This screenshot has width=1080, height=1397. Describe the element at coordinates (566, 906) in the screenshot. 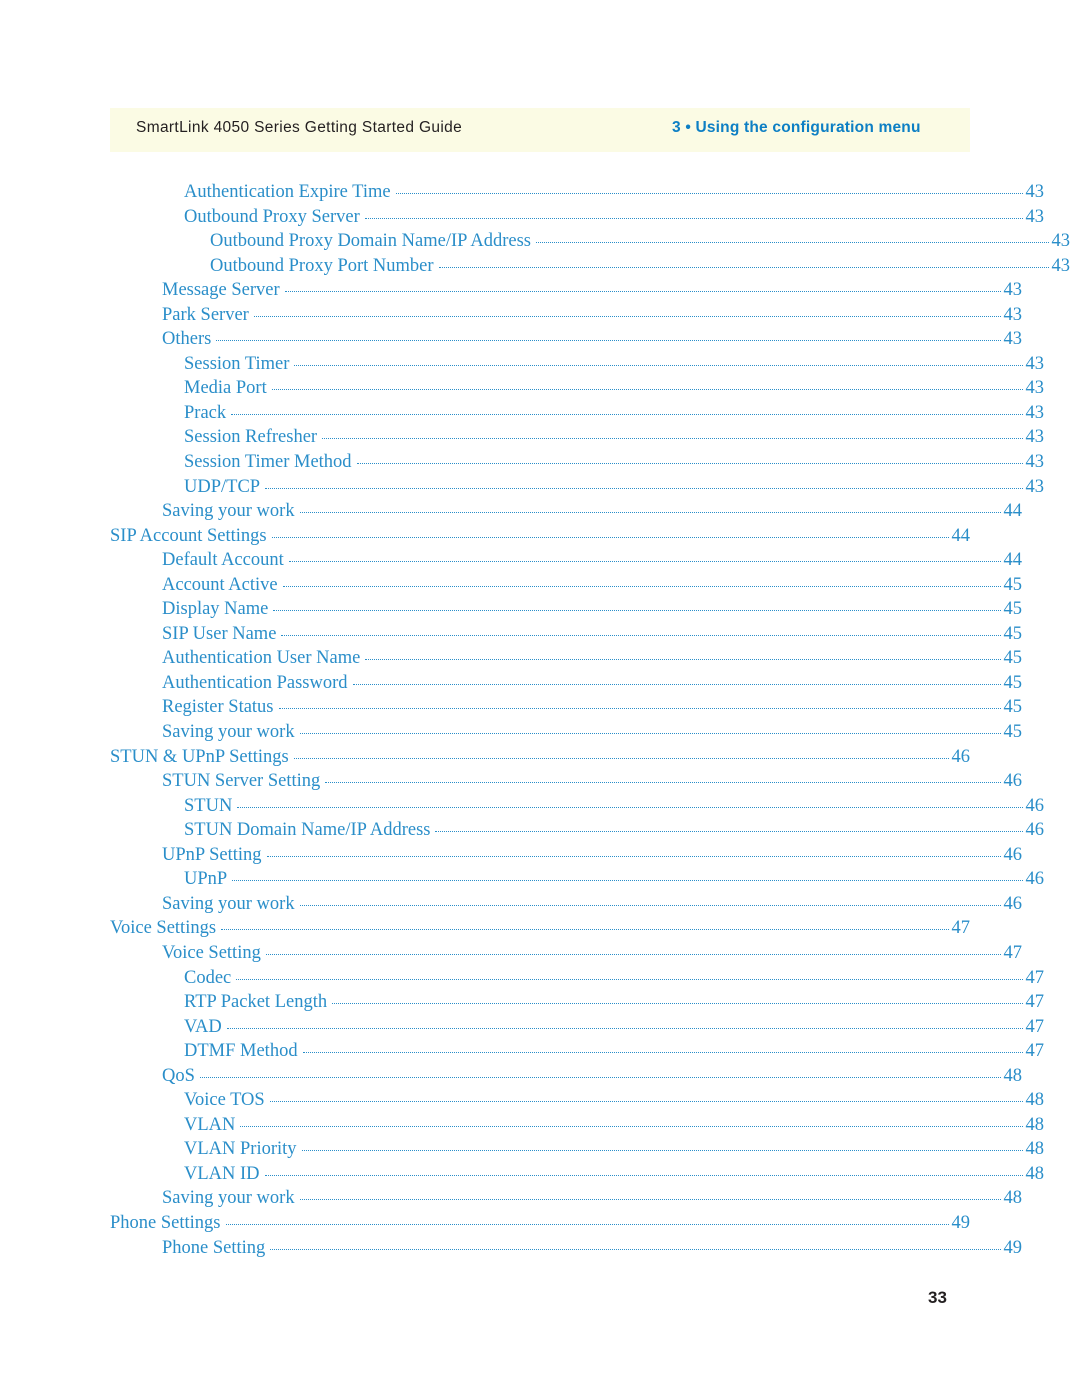

I see `toc-entry: Saving your work 46` at that location.